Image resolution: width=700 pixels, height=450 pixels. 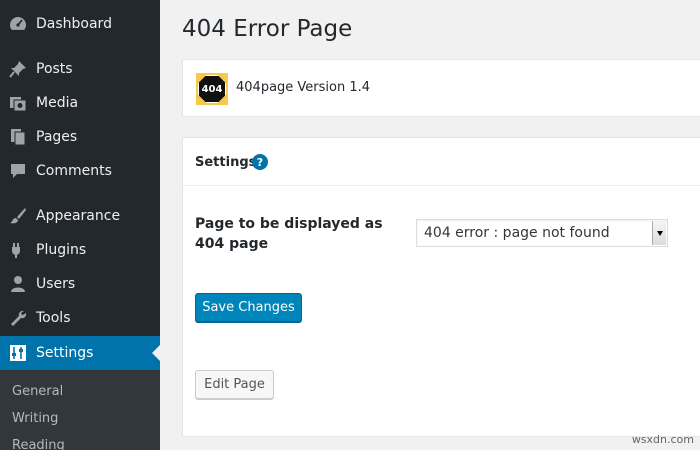 I want to click on plugin-version: 404page Version 1.4, so click(x=303, y=87).